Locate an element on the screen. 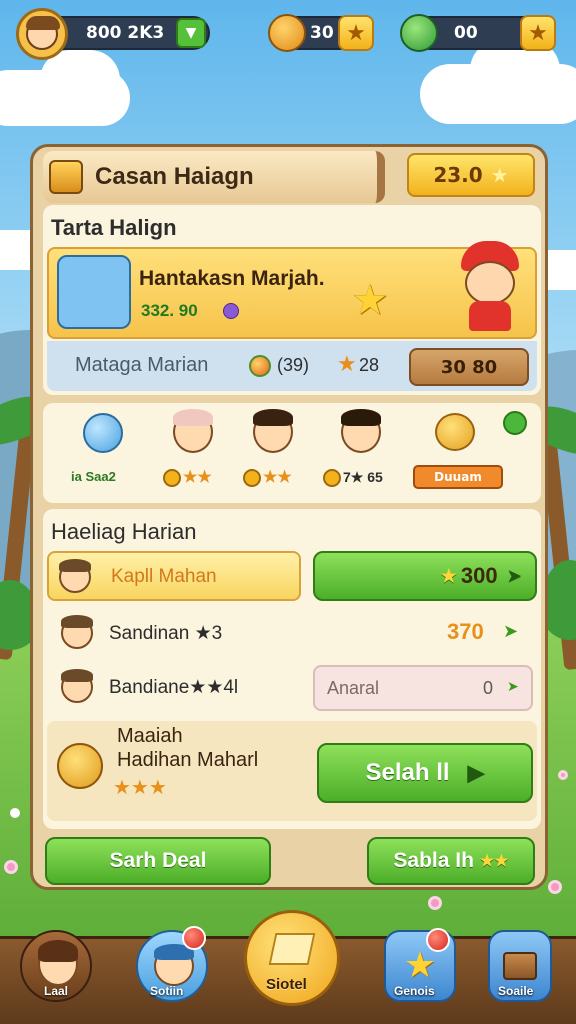 This screenshot has height=1024, width=576. play-icon: ▶ is located at coordinates (476, 772).